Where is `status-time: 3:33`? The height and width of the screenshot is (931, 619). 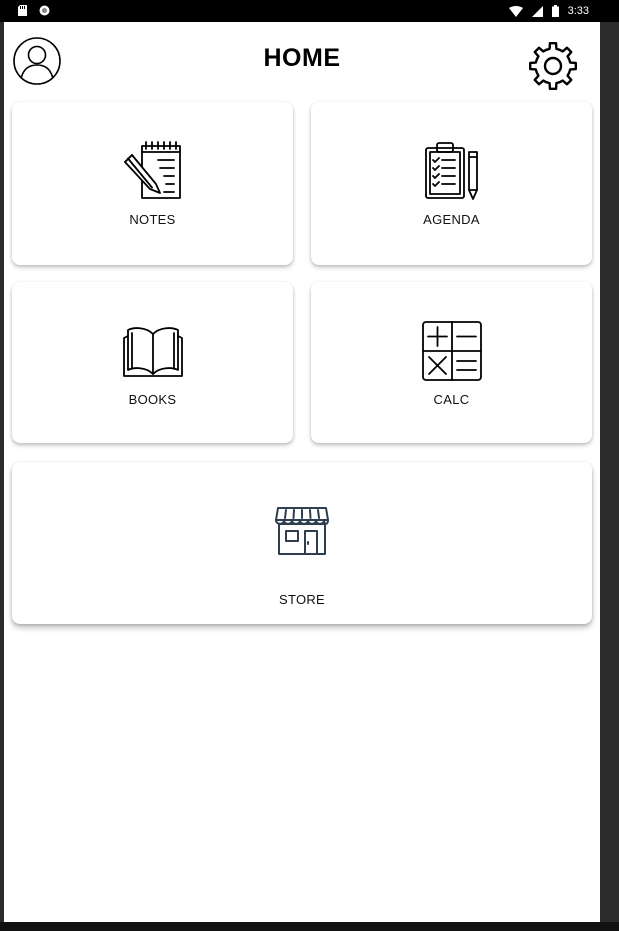
status-time: 3:33 is located at coordinates (578, 11).